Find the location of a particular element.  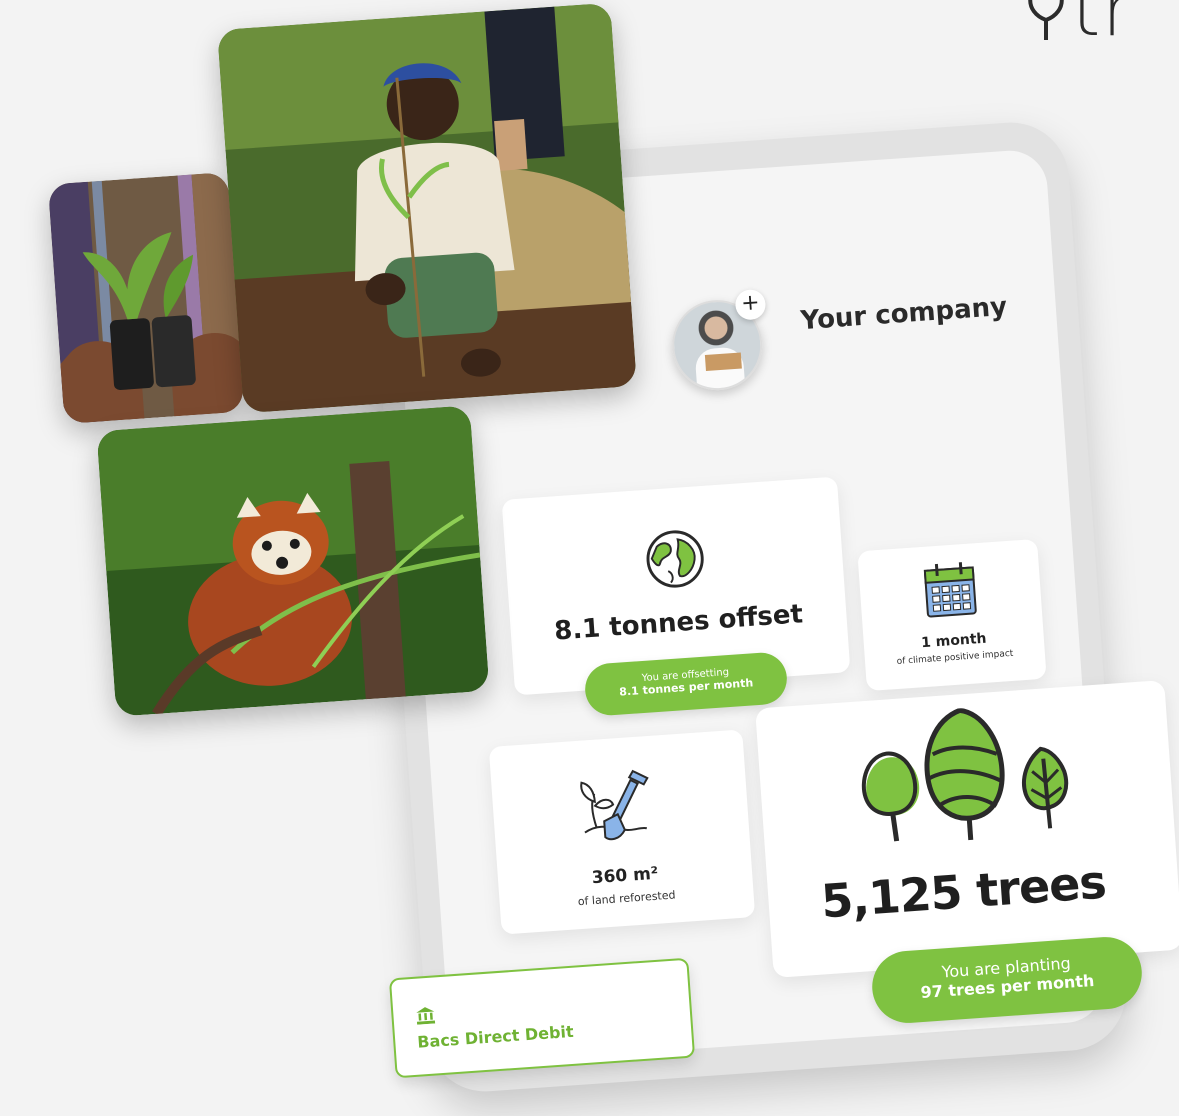

payment-method-option: Bacs Direct Debit is located at coordinates (542, 1018).